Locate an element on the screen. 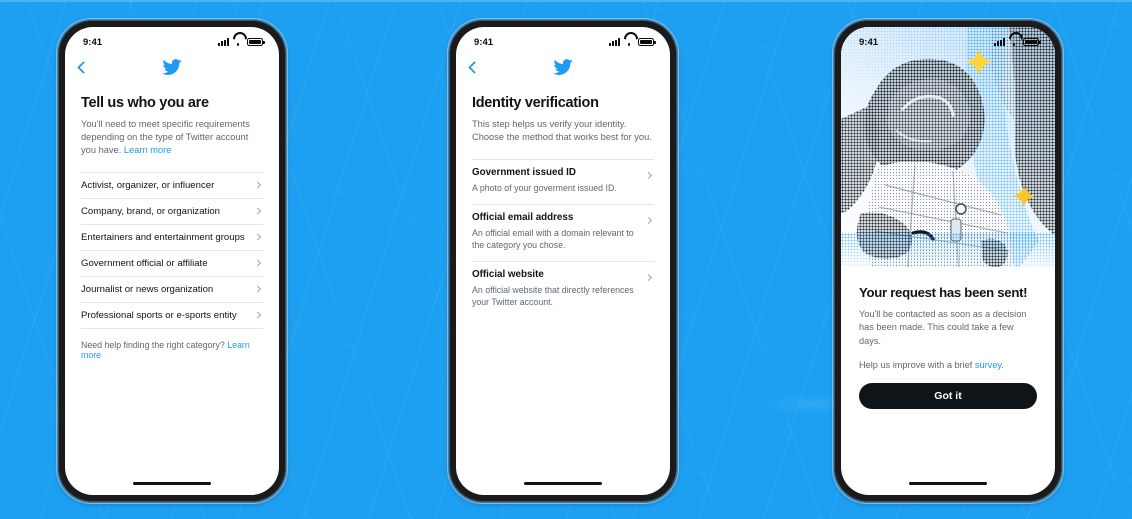 Image resolution: width=1132 pixels, height=519 pixels. page-title: Tell us who you are is located at coordinates (145, 103).